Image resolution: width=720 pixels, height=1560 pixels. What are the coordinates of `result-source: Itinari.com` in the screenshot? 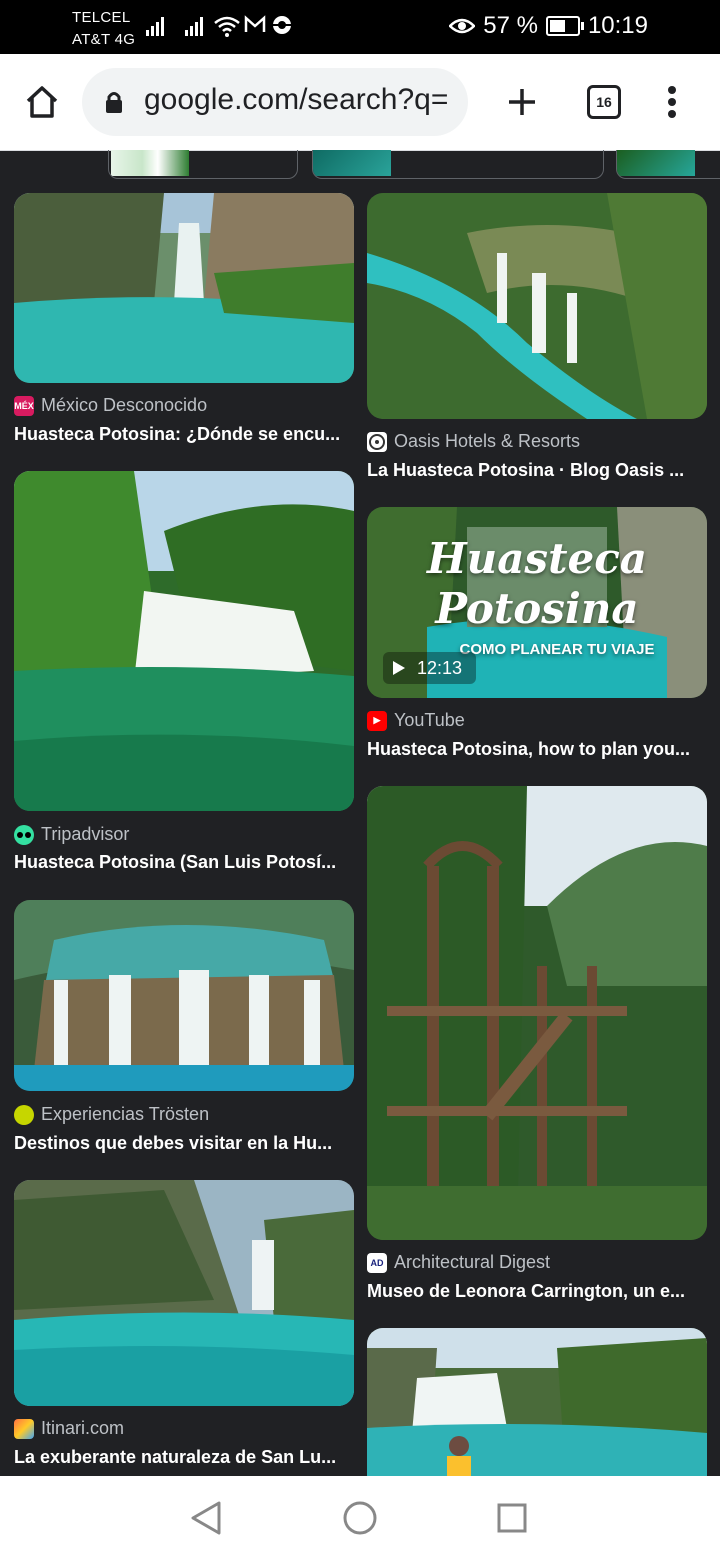 It's located at (69, 1428).